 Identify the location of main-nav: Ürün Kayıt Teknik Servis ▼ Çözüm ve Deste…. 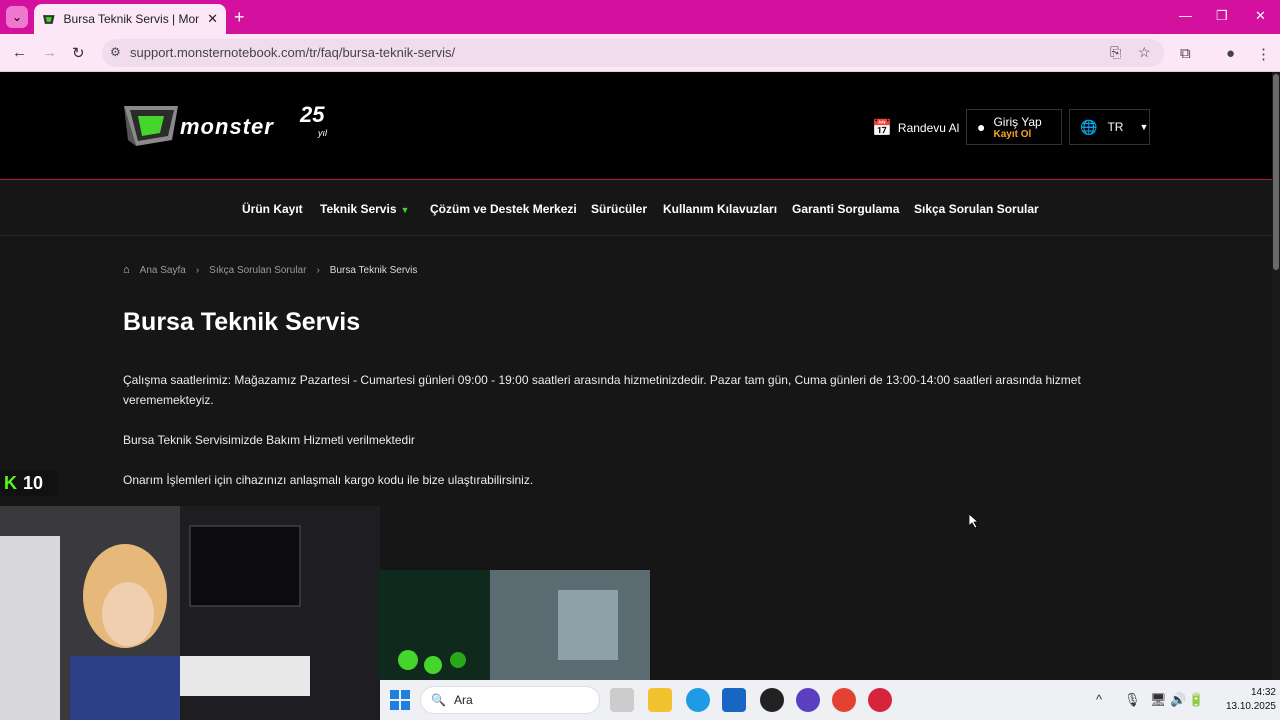
(636, 208).